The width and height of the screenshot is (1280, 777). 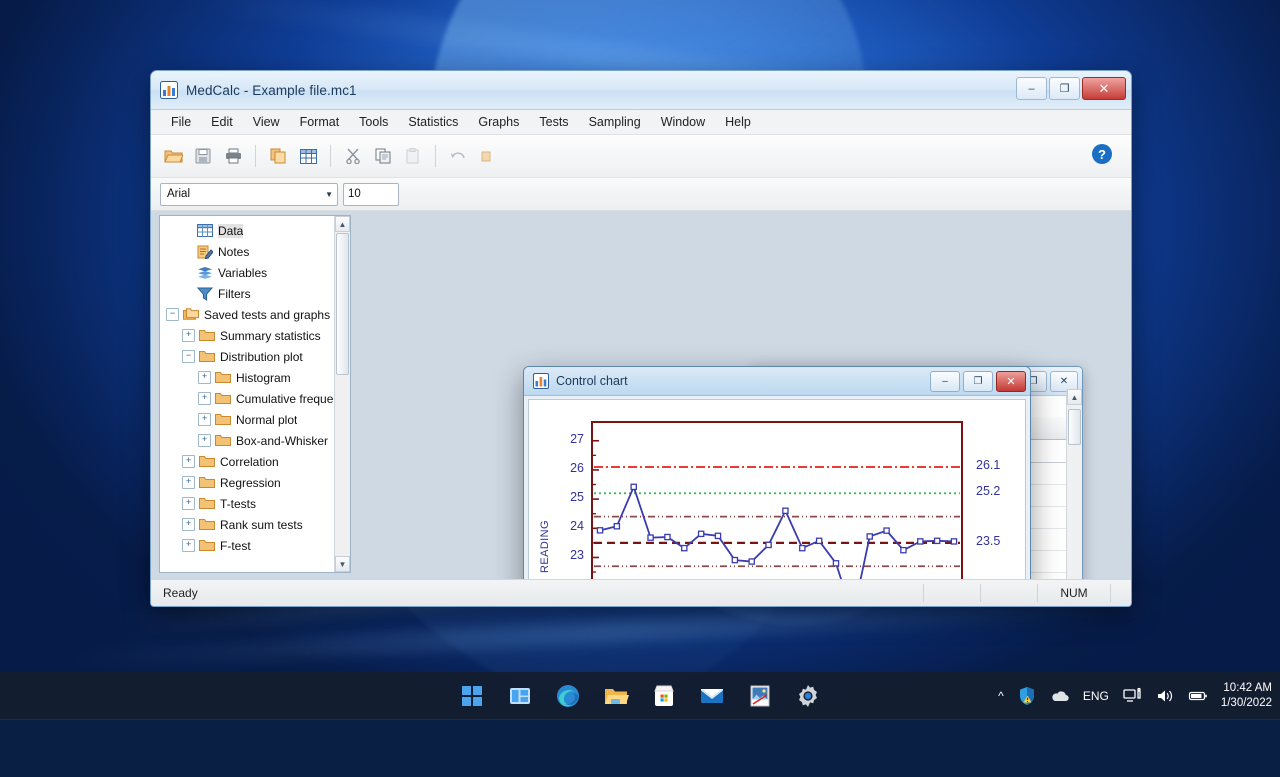 What do you see at coordinates (250, 251) in the screenshot?
I see `tree-item-notes: Notes` at bounding box center [250, 251].